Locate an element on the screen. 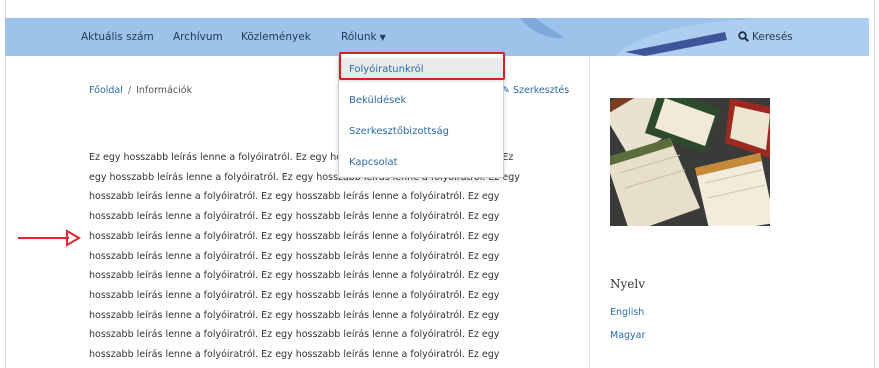 The width and height of the screenshot is (879, 368). breadcrumb-current: Információk is located at coordinates (164, 90).